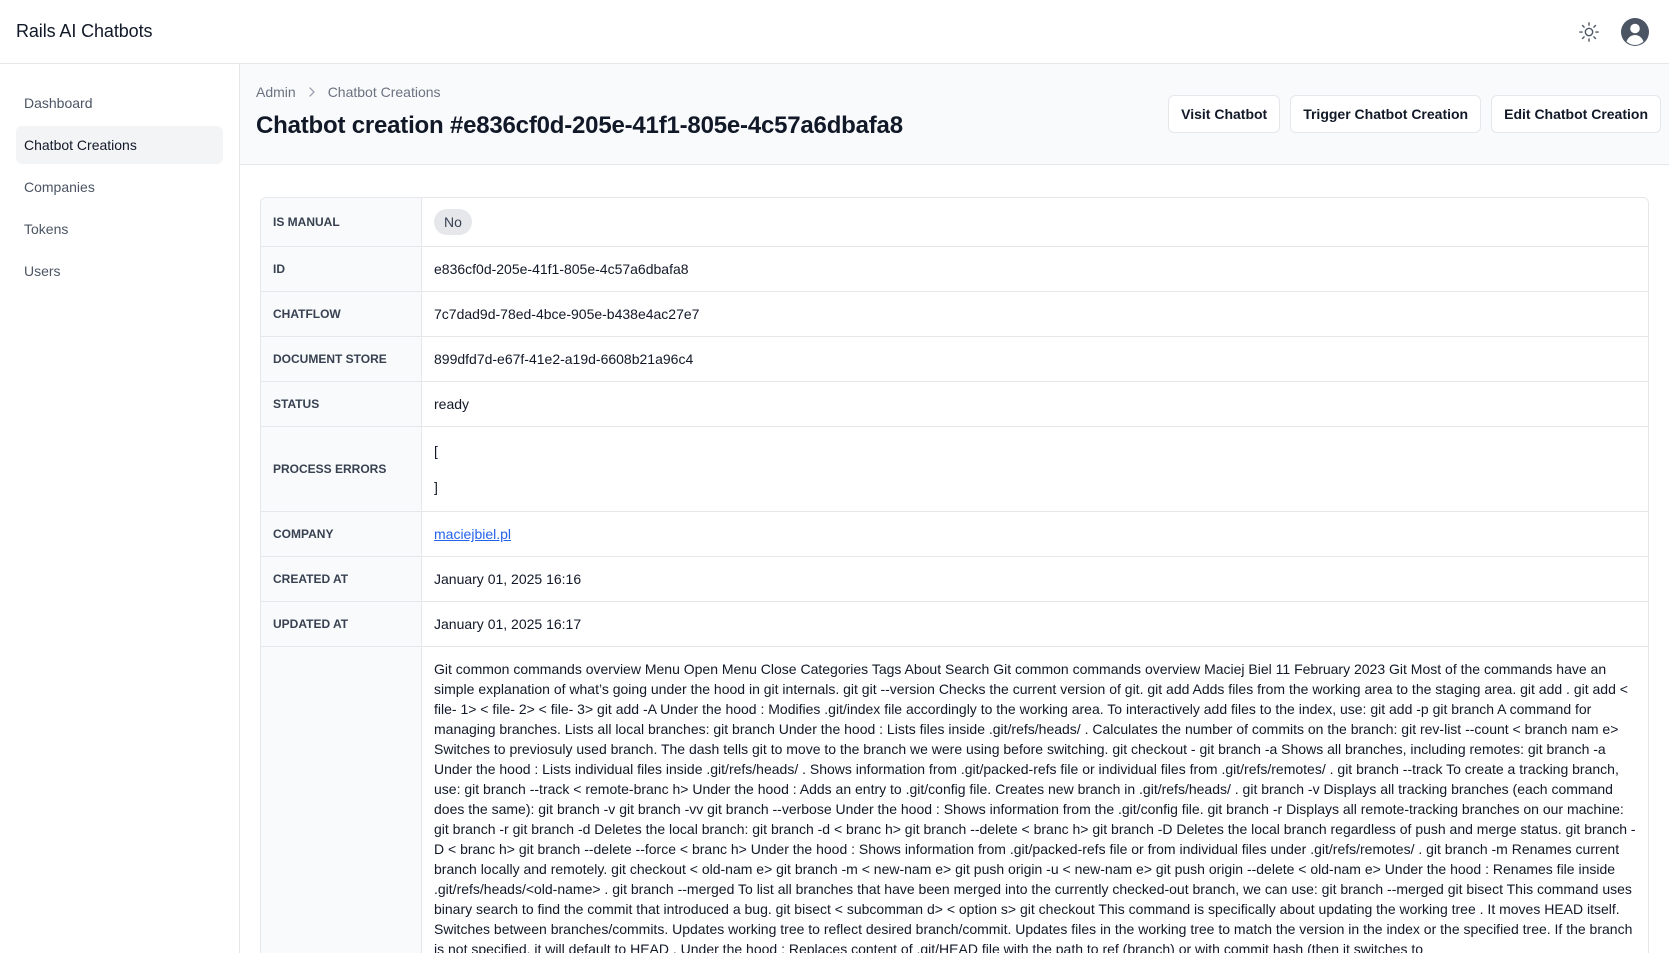 The image size is (1669, 953). What do you see at coordinates (472, 534) in the screenshot?
I see `company-link: maciejbiel.pl` at bounding box center [472, 534].